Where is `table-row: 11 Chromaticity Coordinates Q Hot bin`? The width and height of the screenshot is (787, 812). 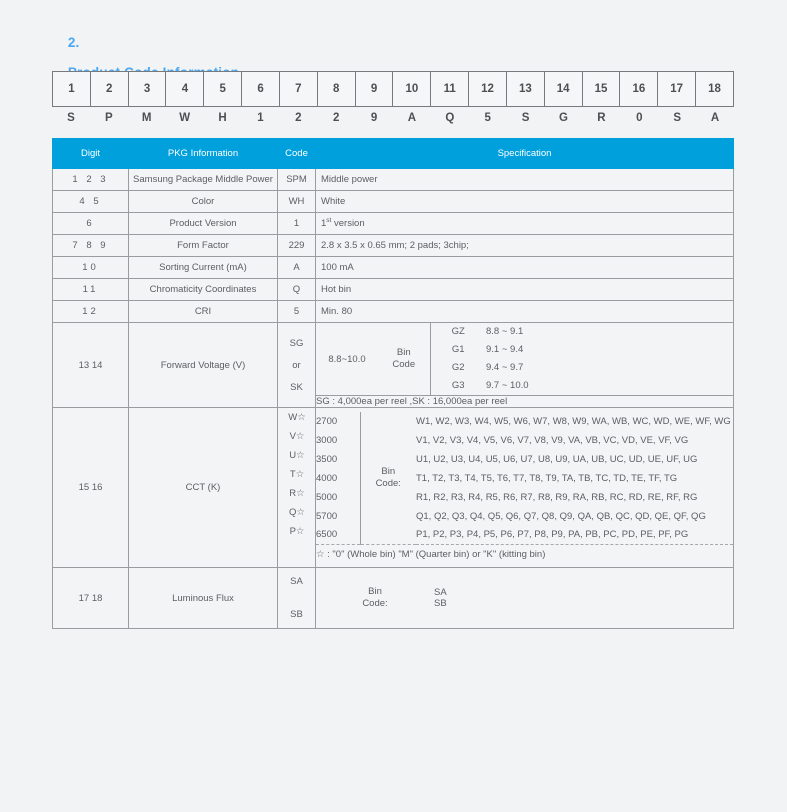
table-row: 11 Chromaticity Coordinates Q Hot bin is located at coordinates (393, 289).